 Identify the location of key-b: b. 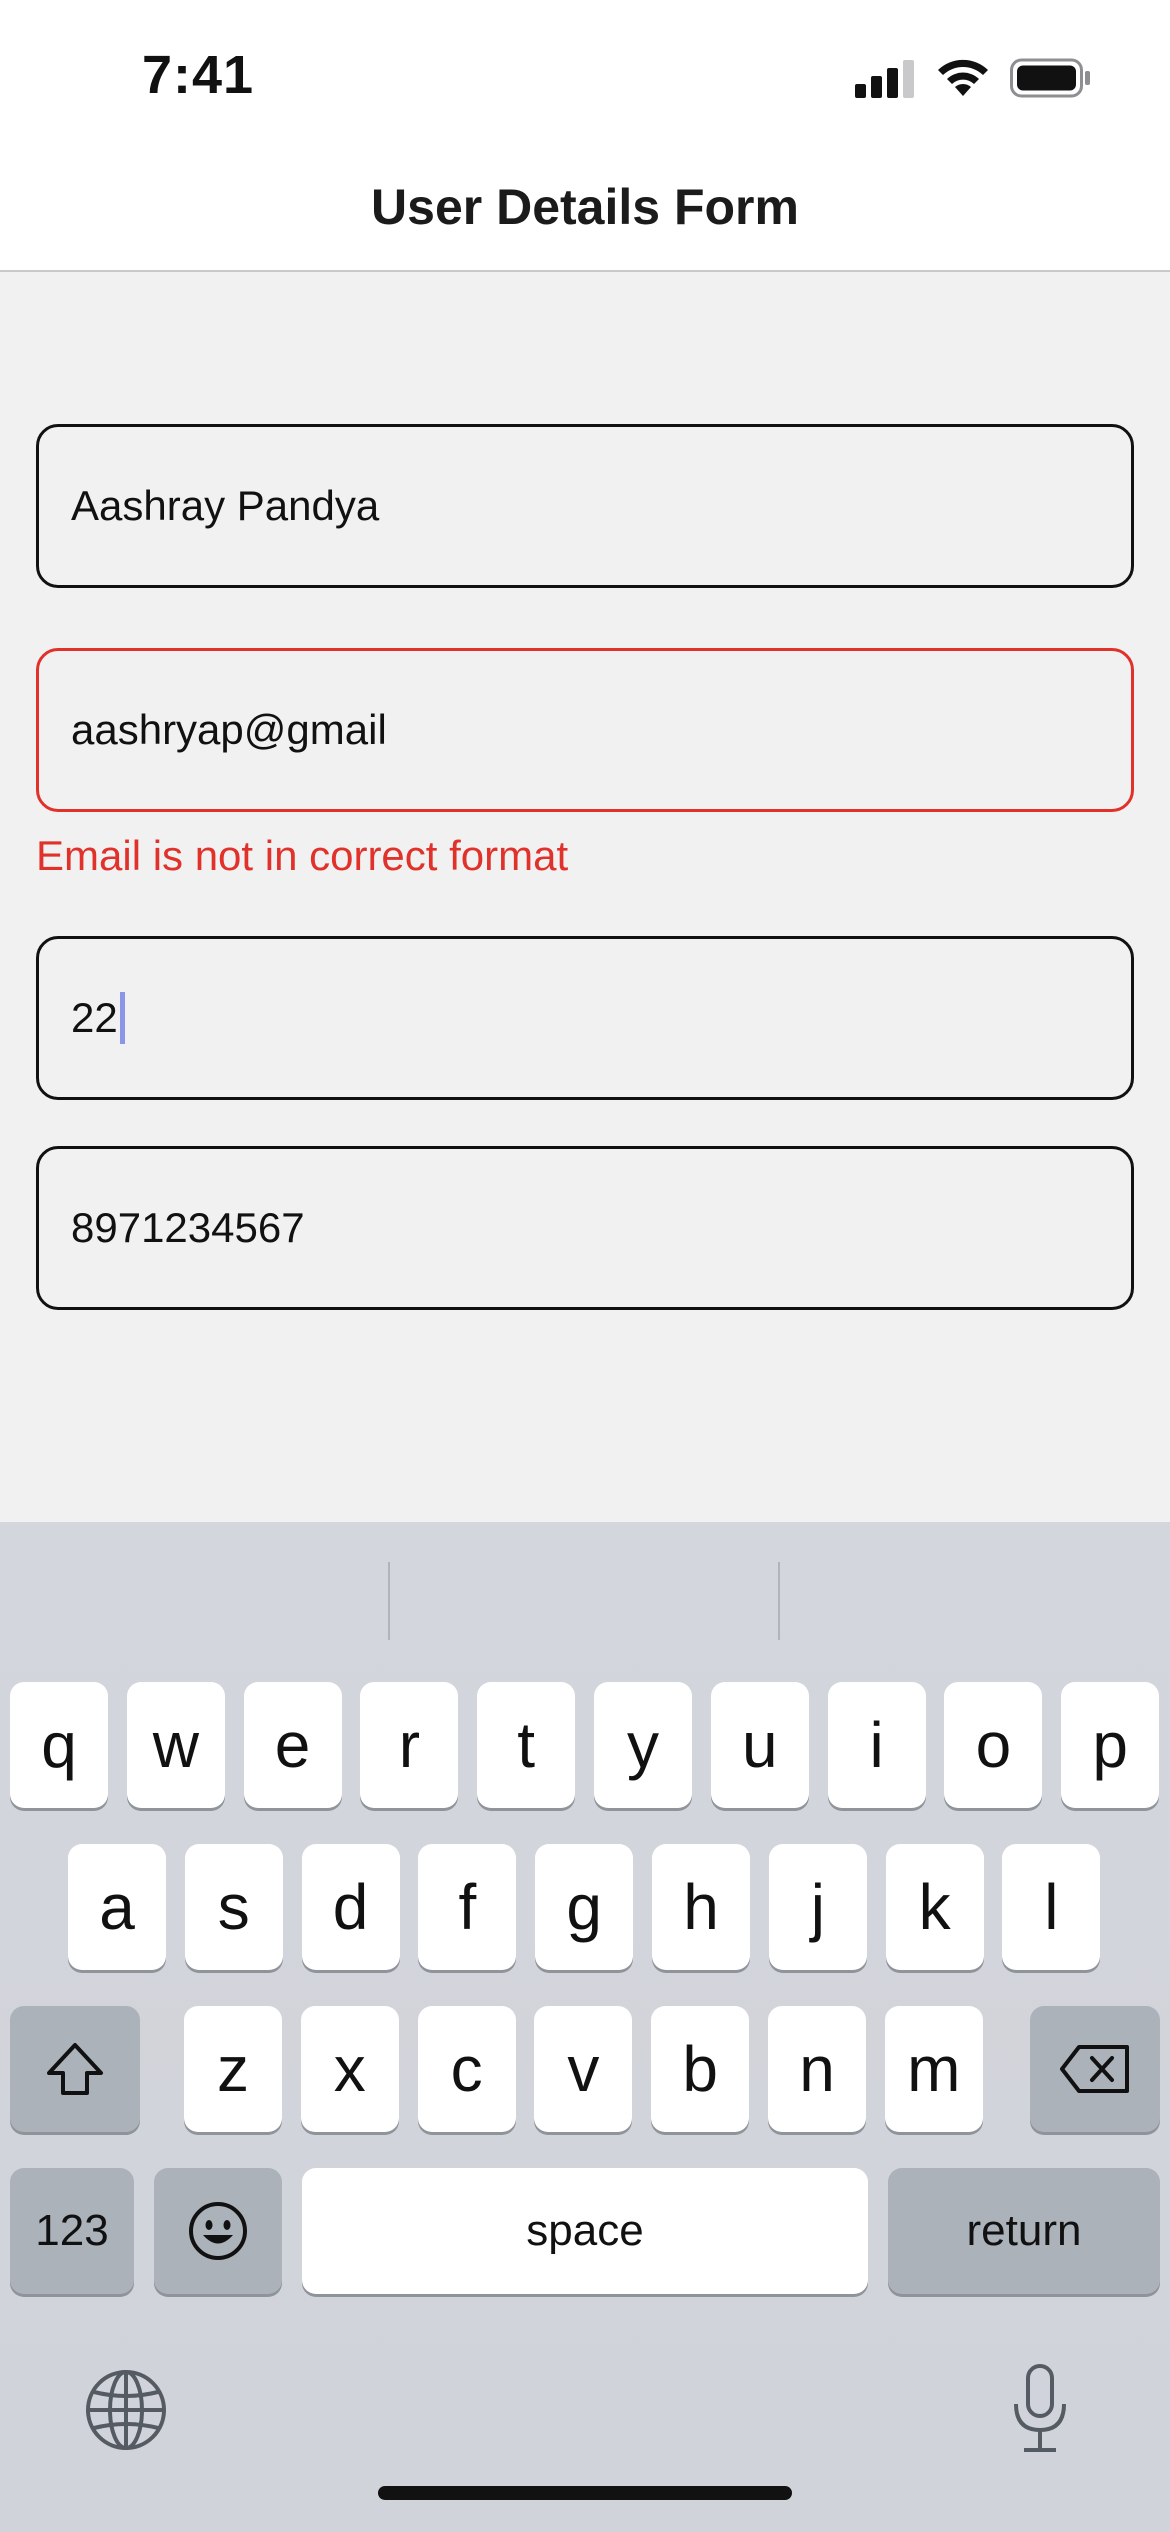
(700, 2069).